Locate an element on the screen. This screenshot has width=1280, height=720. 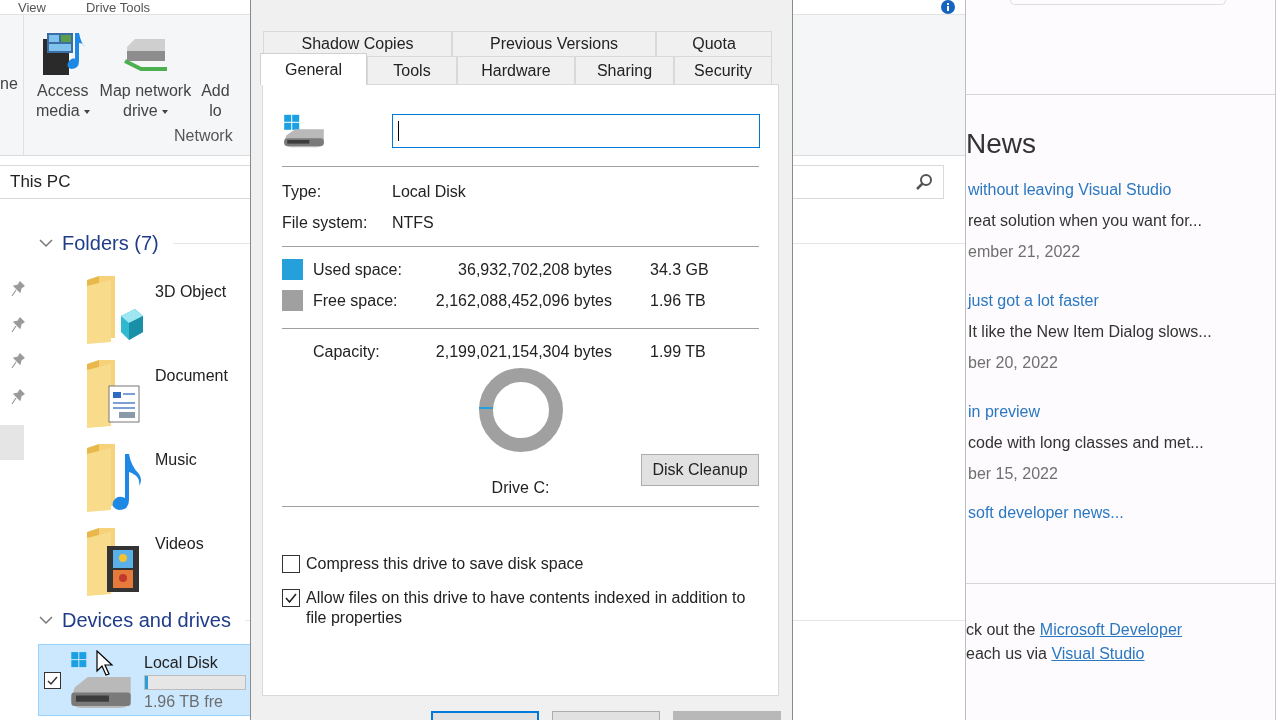
folder-name: 3D Object is located at coordinates (191, 318).